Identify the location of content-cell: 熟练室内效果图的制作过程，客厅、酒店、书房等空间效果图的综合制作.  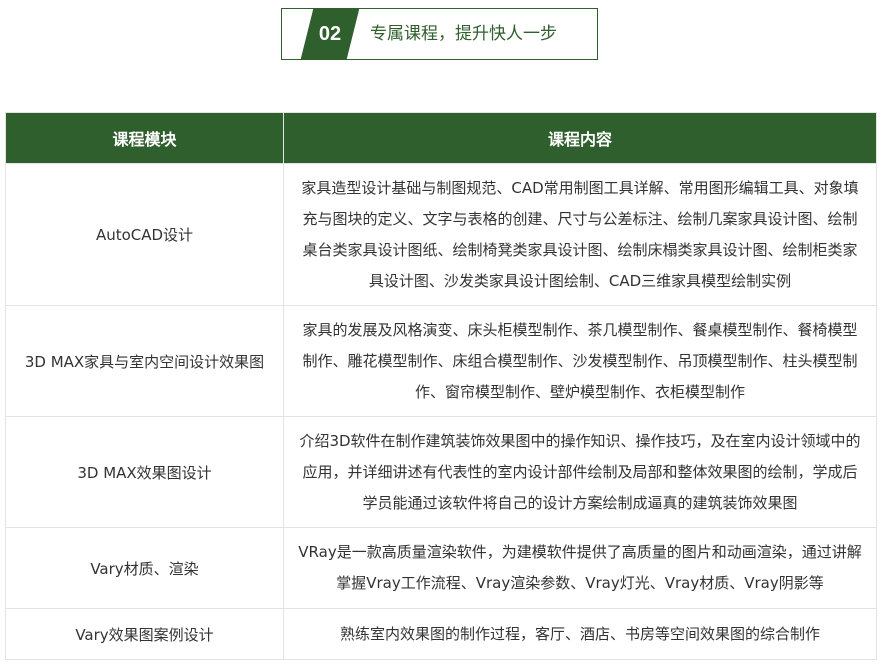
(580, 634).